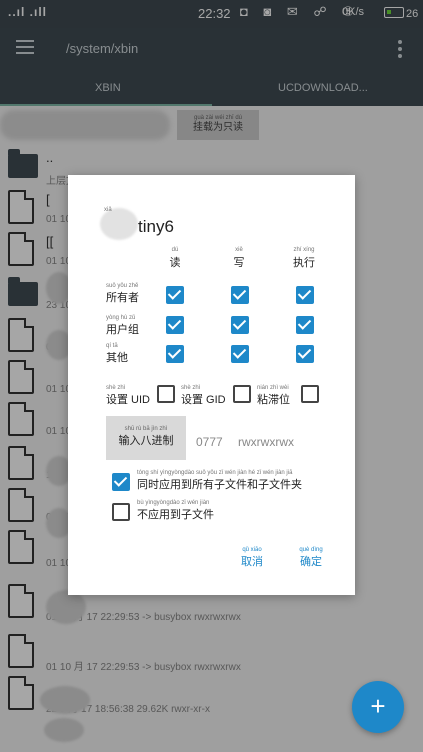  I want to click on dialog-title: tiny6, so click(156, 226).